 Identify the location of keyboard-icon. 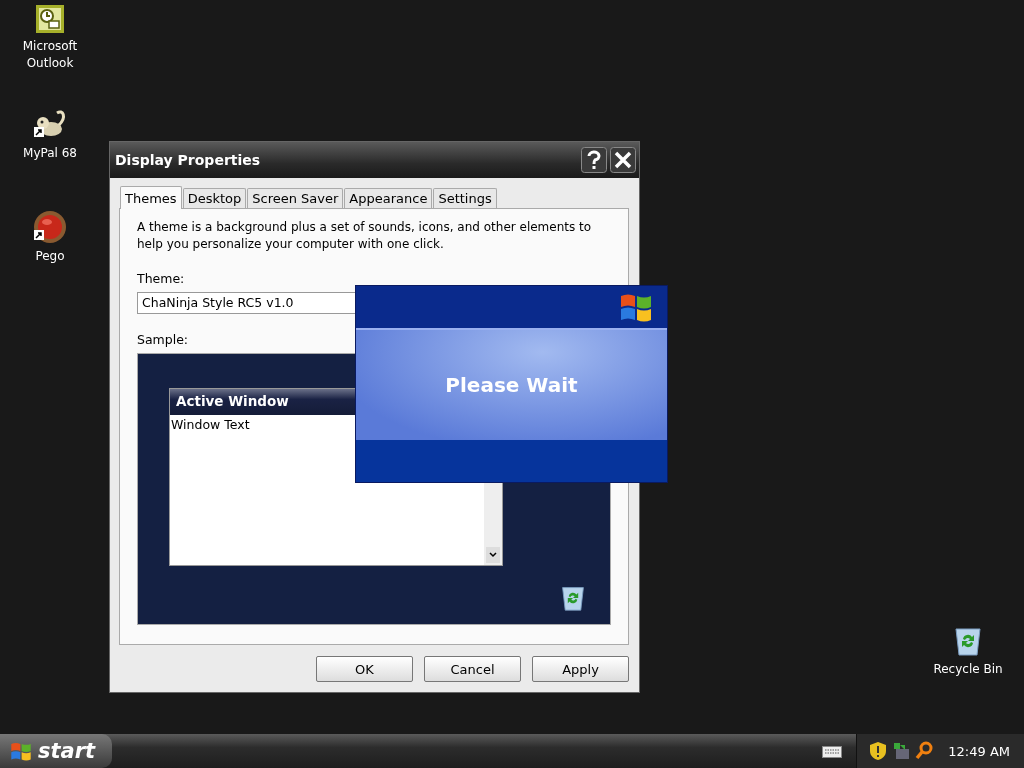
(832, 751).